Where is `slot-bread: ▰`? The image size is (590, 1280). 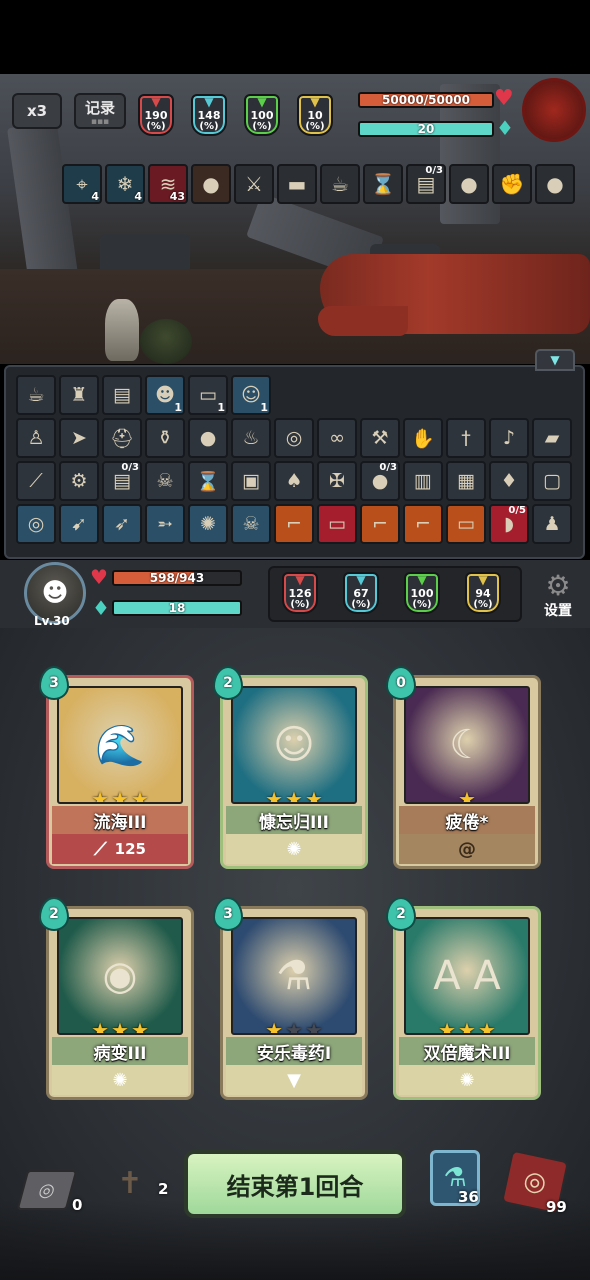
slot-bread: ▰ is located at coordinates (552, 438).